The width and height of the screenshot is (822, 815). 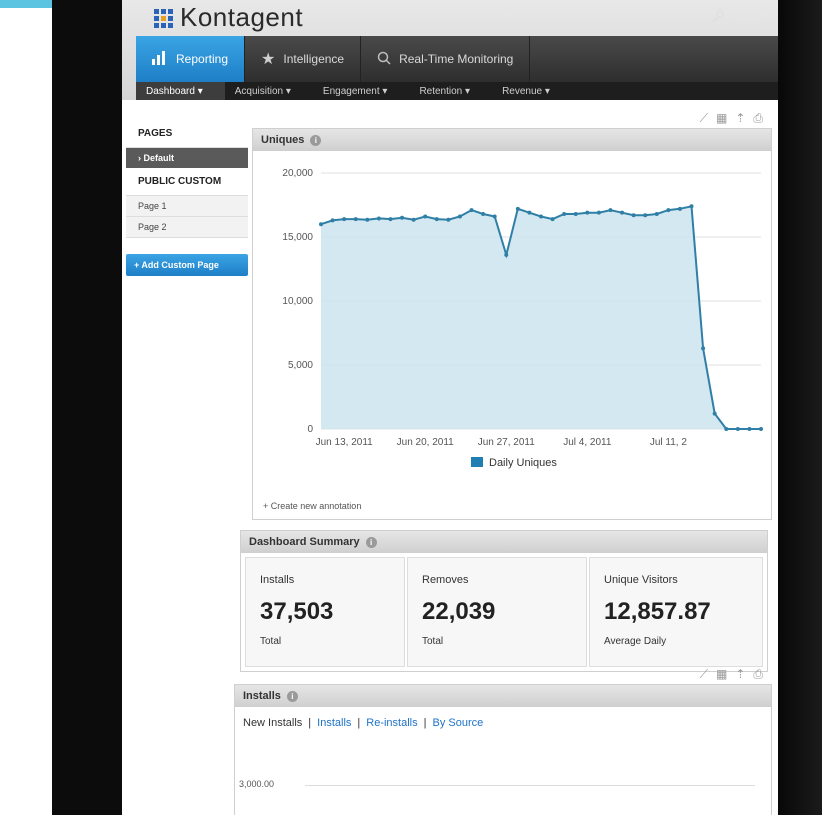 What do you see at coordinates (242, 17) in the screenshot?
I see `brand-name: Kontagent` at bounding box center [242, 17].